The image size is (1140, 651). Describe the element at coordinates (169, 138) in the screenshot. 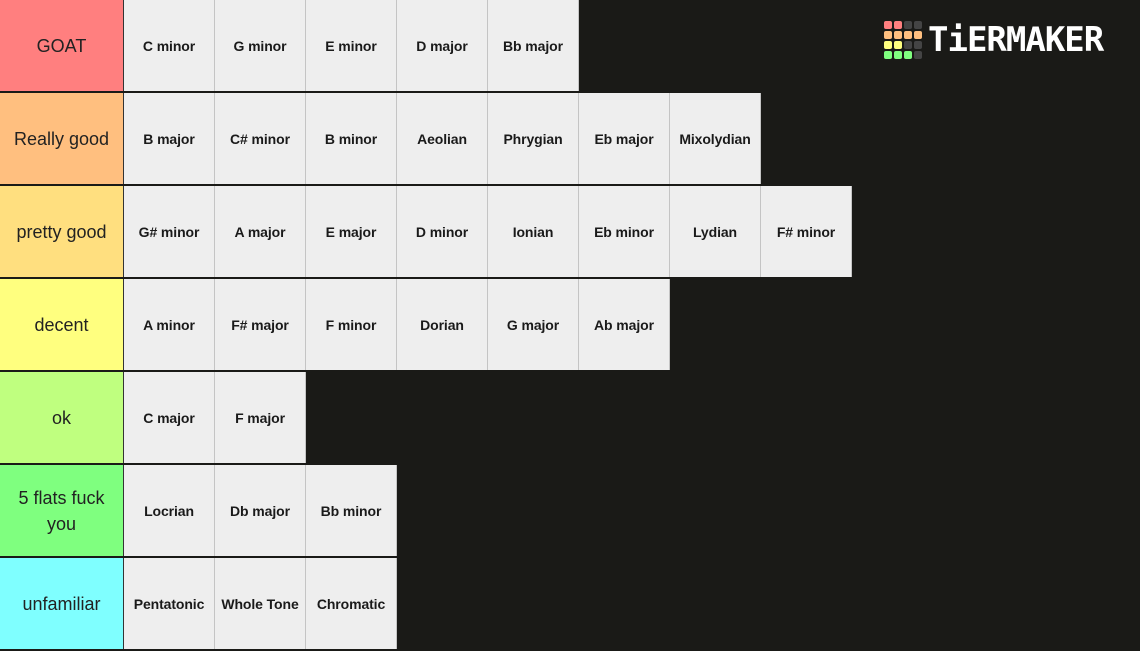

I see `tier-item: B major` at that location.